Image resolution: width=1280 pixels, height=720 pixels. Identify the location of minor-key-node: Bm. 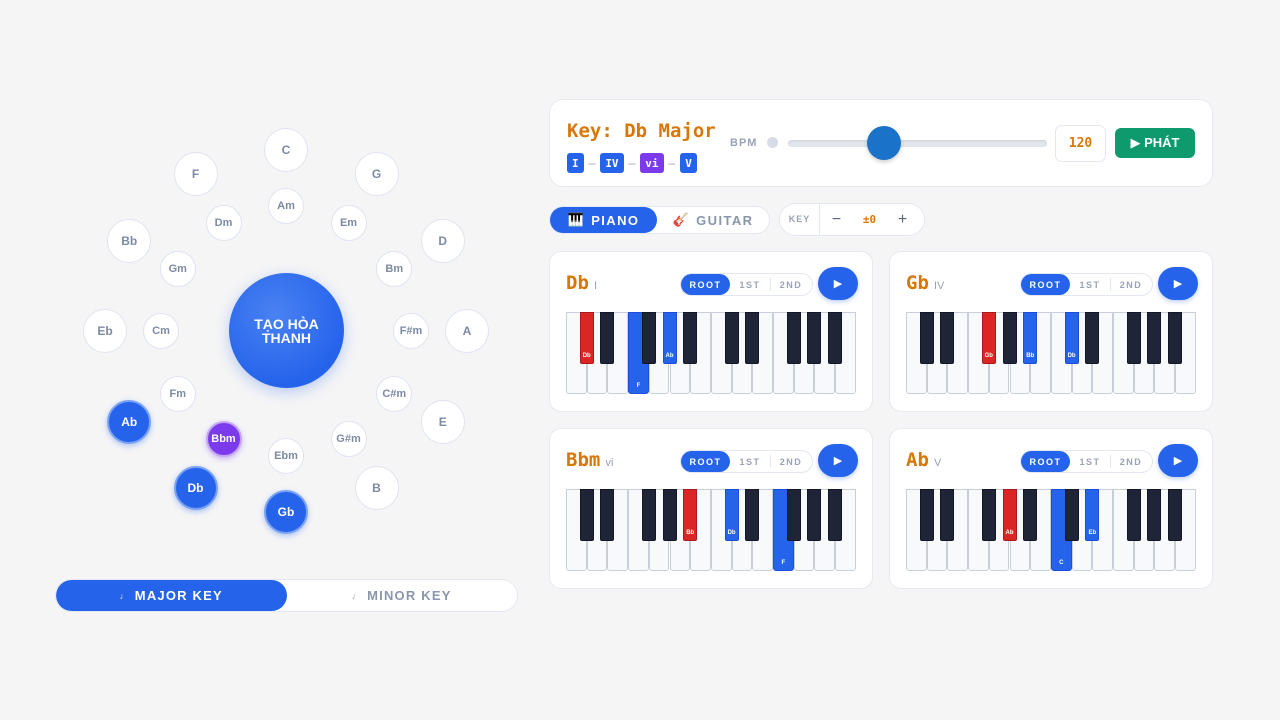
(394, 268).